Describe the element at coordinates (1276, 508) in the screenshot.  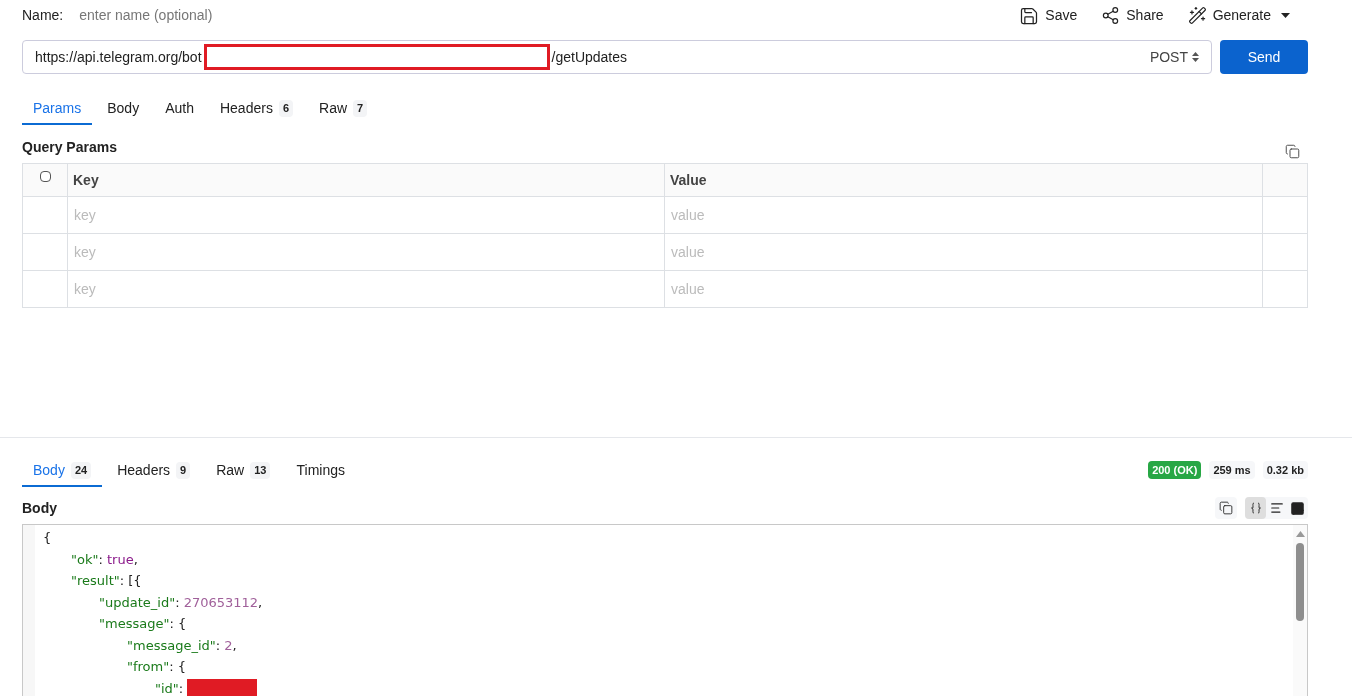
I see `text-icon` at that location.